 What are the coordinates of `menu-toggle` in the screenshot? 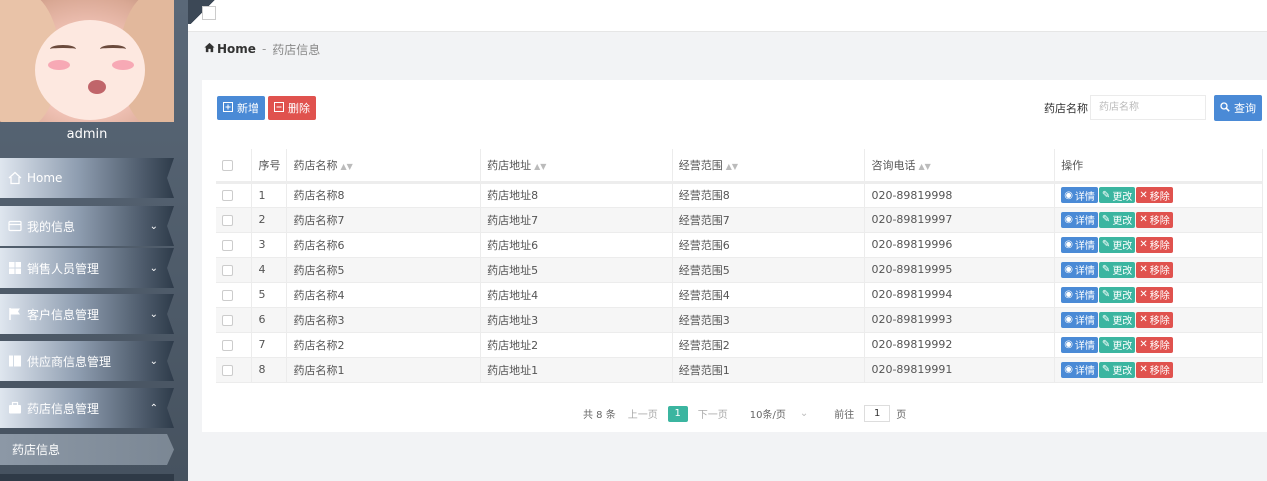 It's located at (209, 13).